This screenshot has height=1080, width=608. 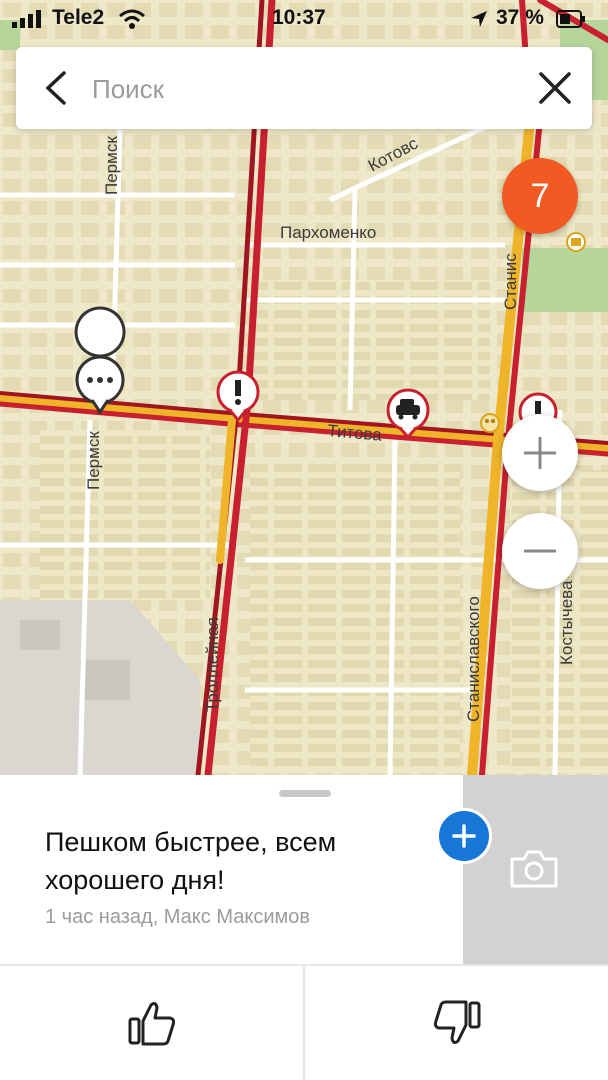 I want to click on close-icon, so click(x=555, y=88).